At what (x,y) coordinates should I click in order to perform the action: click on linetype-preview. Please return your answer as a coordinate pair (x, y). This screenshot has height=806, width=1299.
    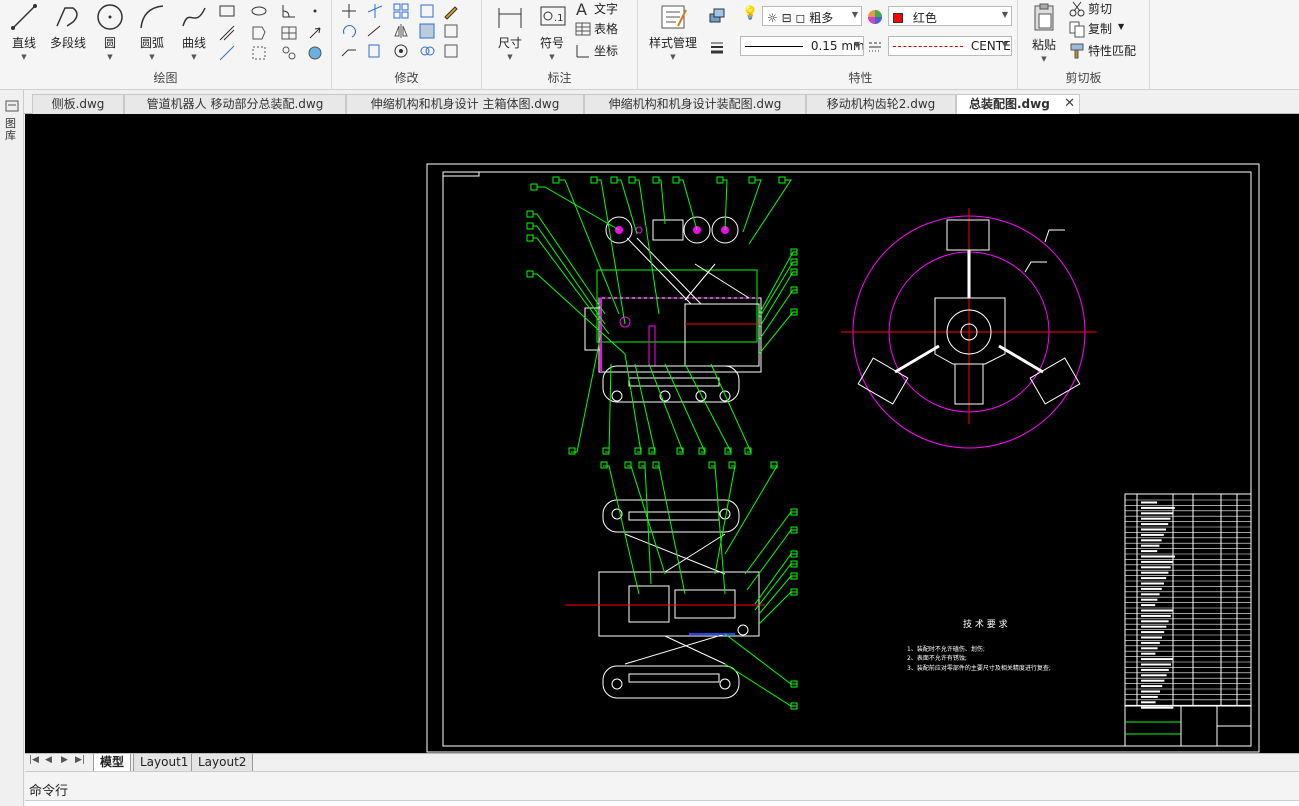
    Looking at the image, I should click on (928, 46).